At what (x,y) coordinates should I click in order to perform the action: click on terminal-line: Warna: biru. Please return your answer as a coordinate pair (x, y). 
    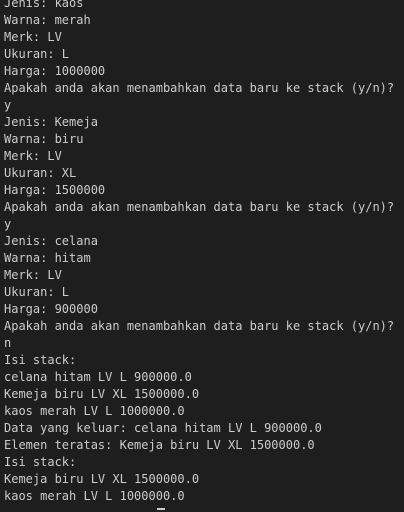
    Looking at the image, I should click on (44, 139).